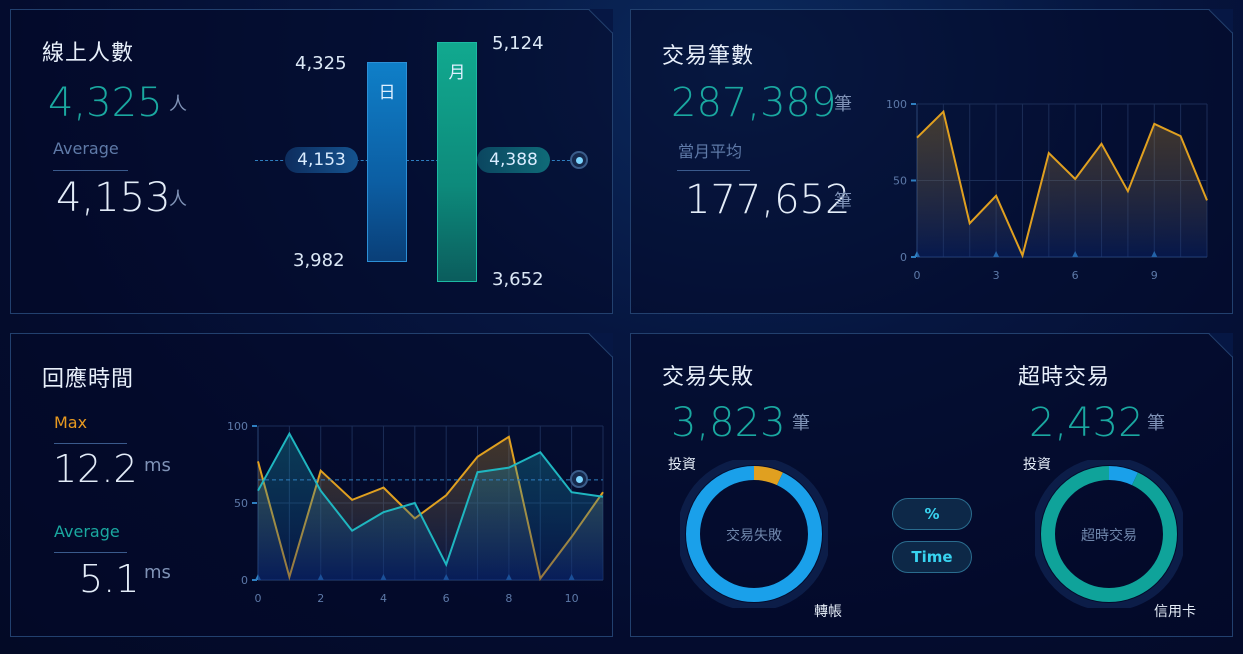 The height and width of the screenshot is (654, 1243). What do you see at coordinates (768, 200) in the screenshot?
I see `monthly-average-value: 177,652` at bounding box center [768, 200].